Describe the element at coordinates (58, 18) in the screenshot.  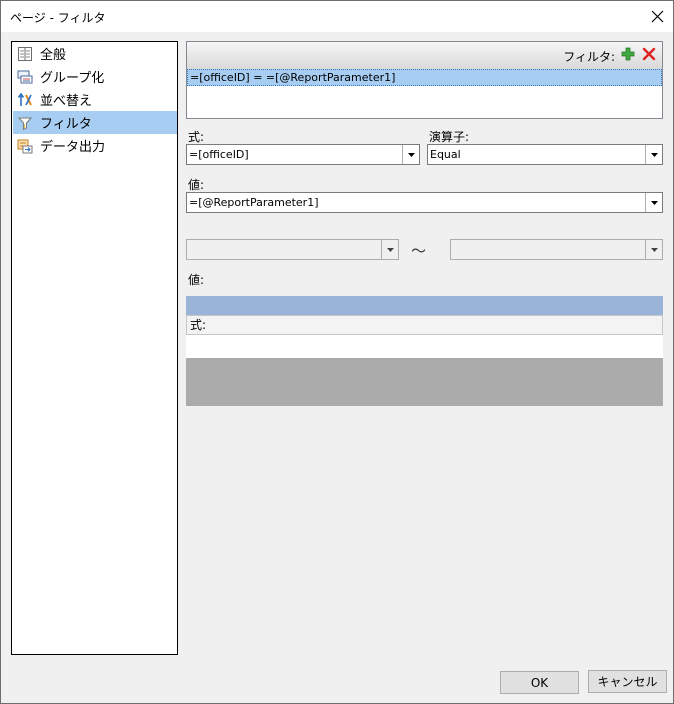
I see `window-title: ページ - フィルタ` at that location.